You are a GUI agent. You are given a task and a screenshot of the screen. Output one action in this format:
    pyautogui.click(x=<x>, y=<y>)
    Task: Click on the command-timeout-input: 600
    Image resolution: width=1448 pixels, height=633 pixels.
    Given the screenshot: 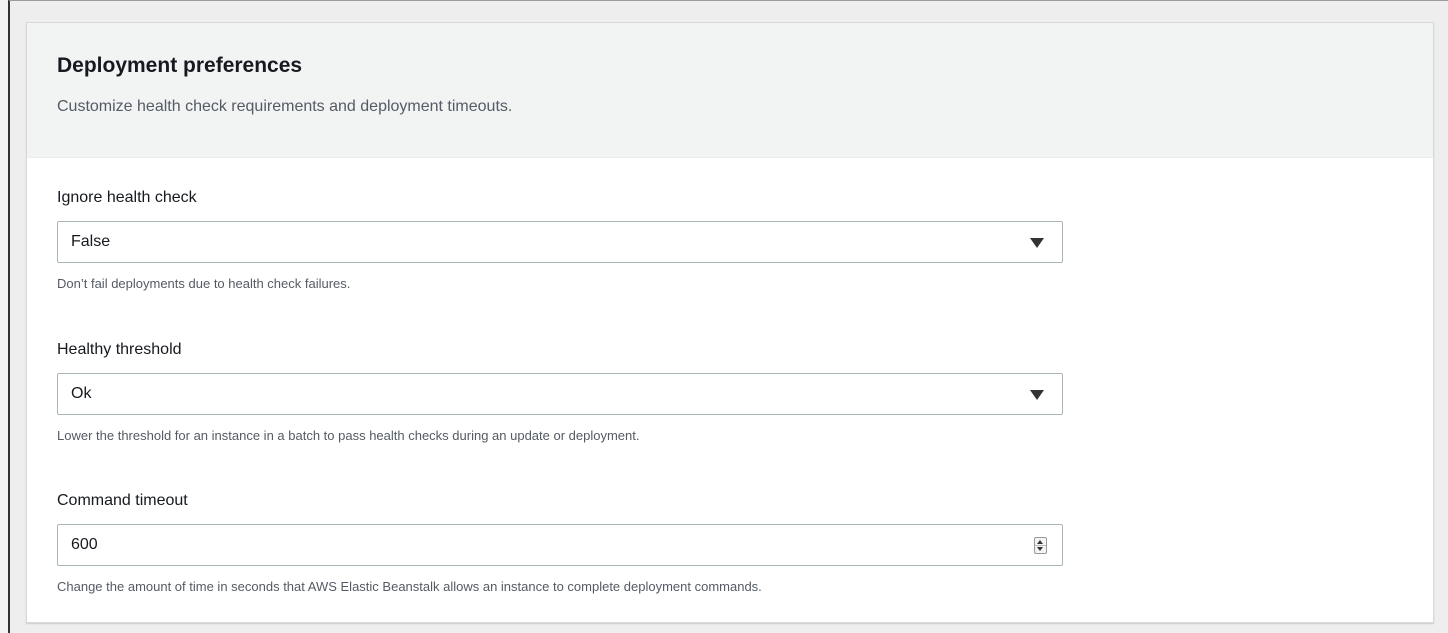 What is the action you would take?
    pyautogui.click(x=560, y=545)
    